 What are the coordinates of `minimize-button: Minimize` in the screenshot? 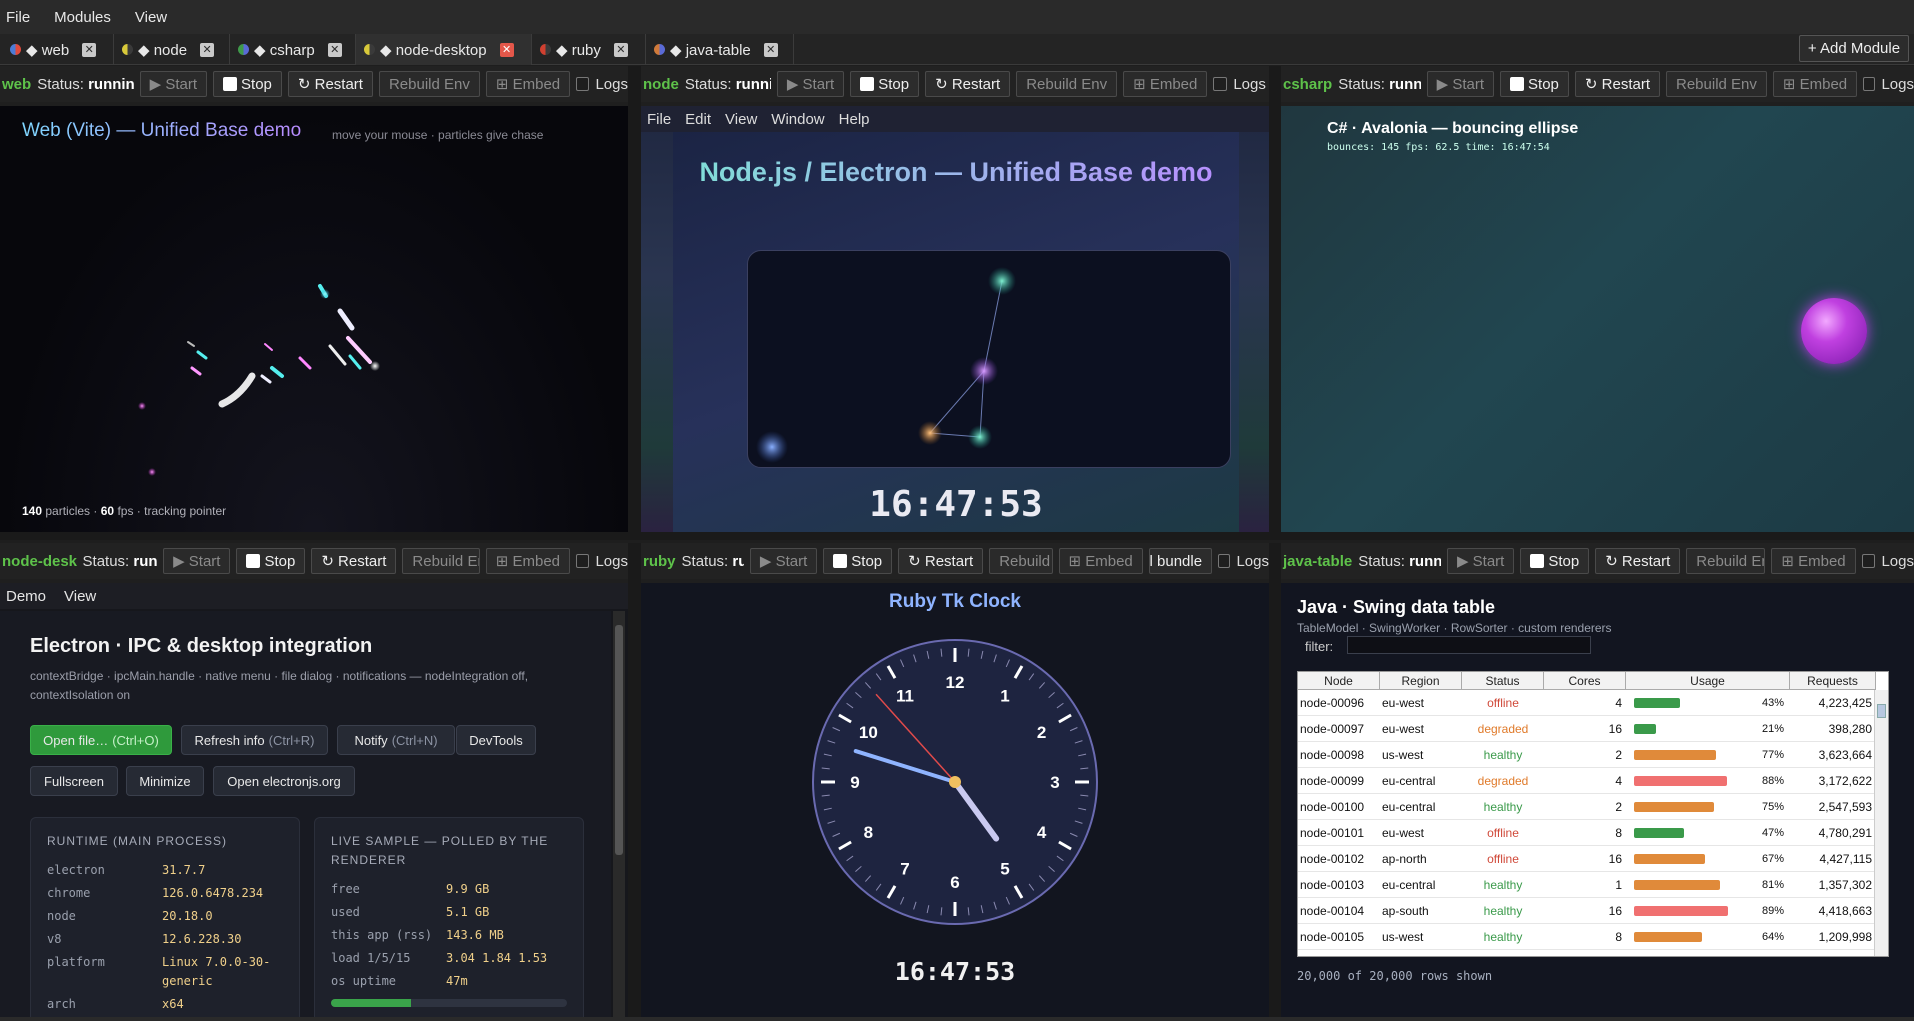 It's located at (165, 781).